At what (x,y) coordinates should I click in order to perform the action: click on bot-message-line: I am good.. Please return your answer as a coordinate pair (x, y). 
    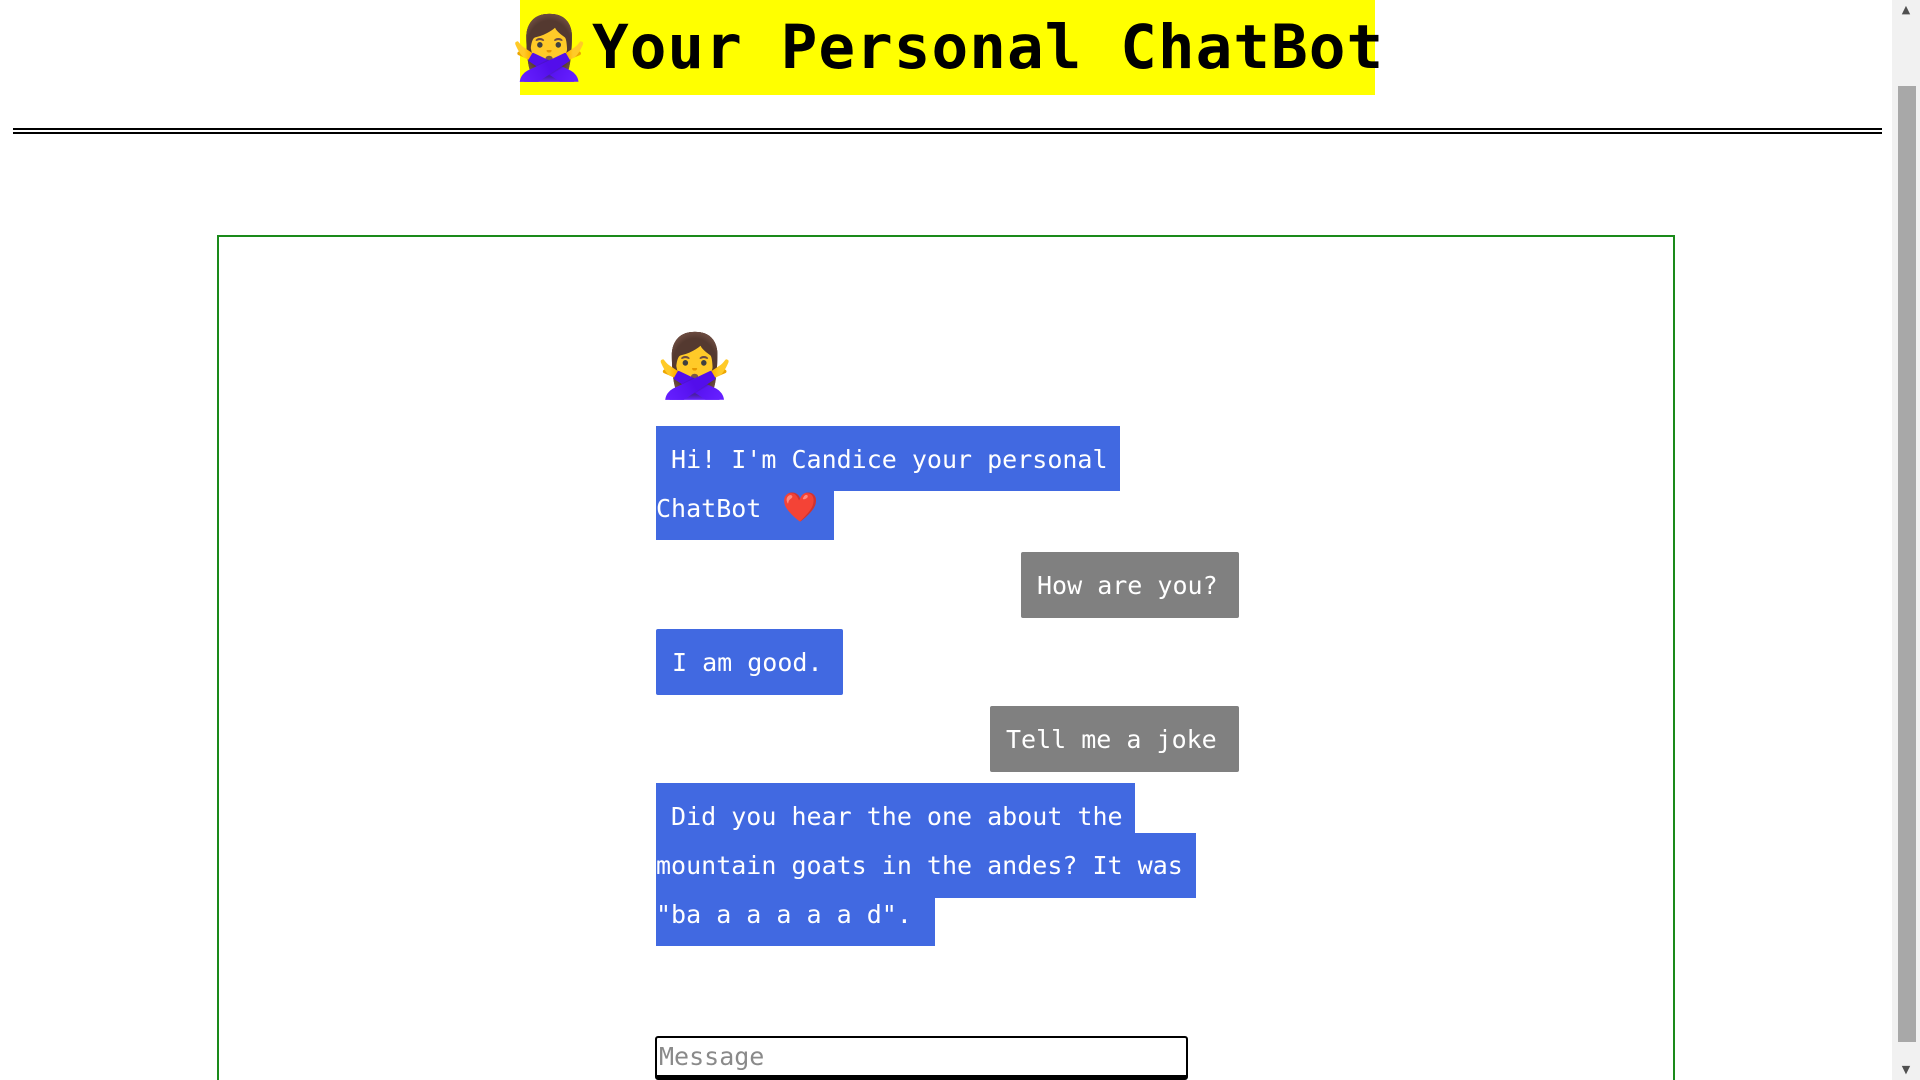
    Looking at the image, I should click on (747, 662).